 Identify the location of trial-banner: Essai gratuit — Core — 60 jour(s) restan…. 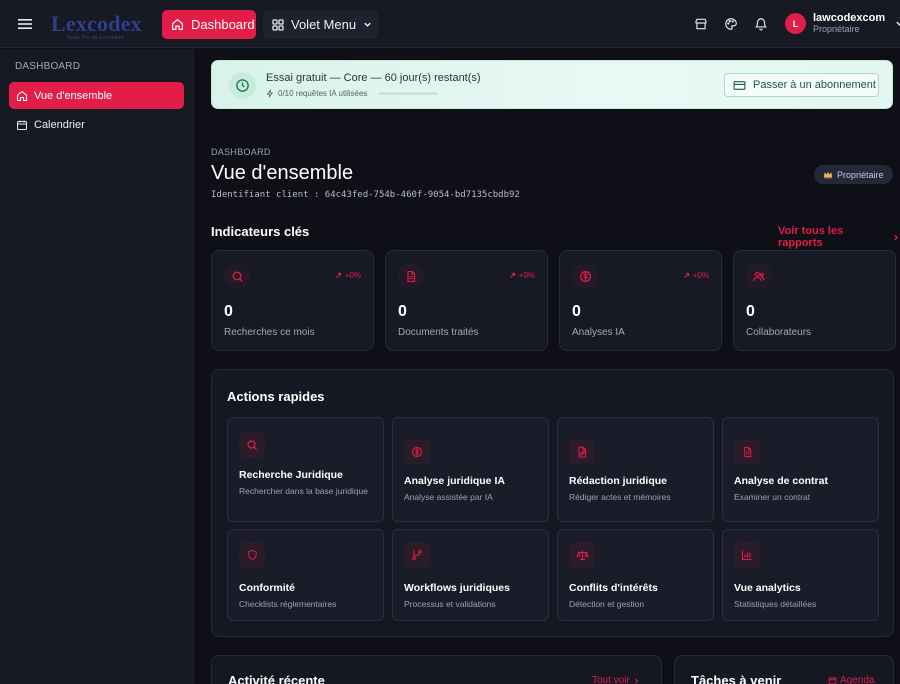
(552, 84).